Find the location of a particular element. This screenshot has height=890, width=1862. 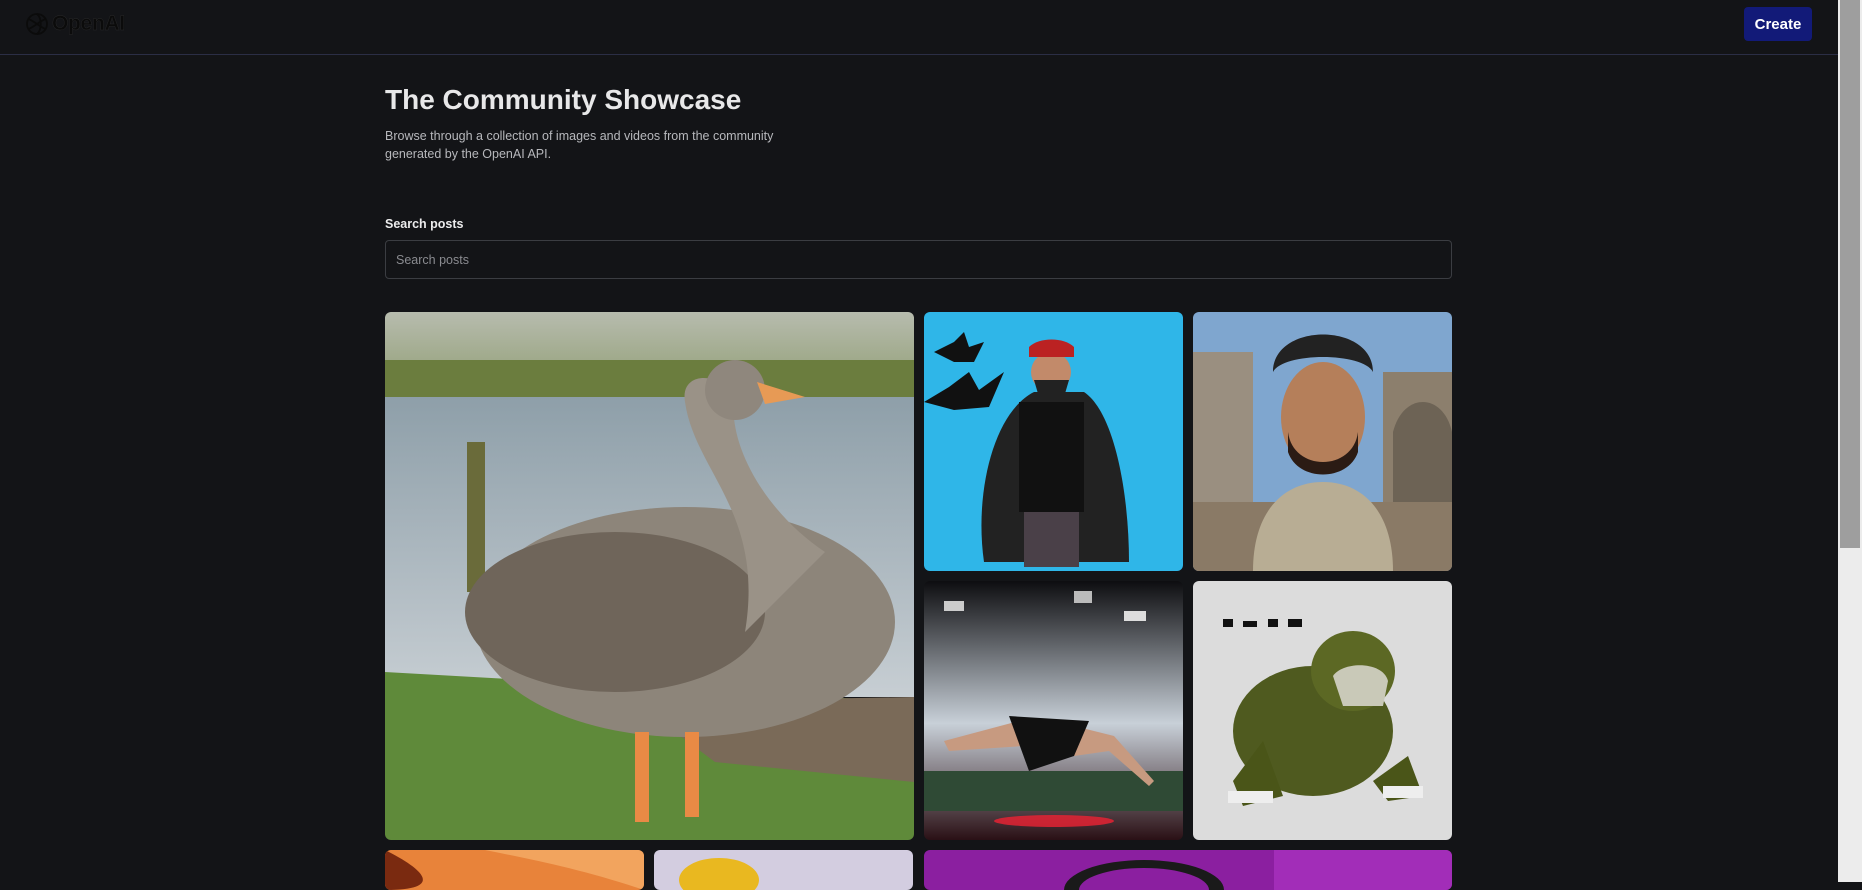

openai-logo: OpenAI is located at coordinates (74, 24).